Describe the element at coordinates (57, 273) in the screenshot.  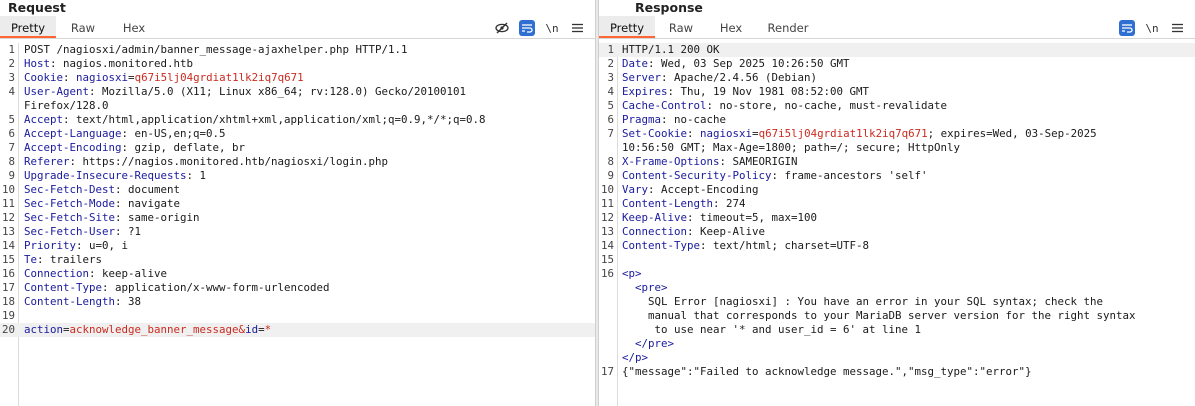
I see `header-name: Connection` at that location.